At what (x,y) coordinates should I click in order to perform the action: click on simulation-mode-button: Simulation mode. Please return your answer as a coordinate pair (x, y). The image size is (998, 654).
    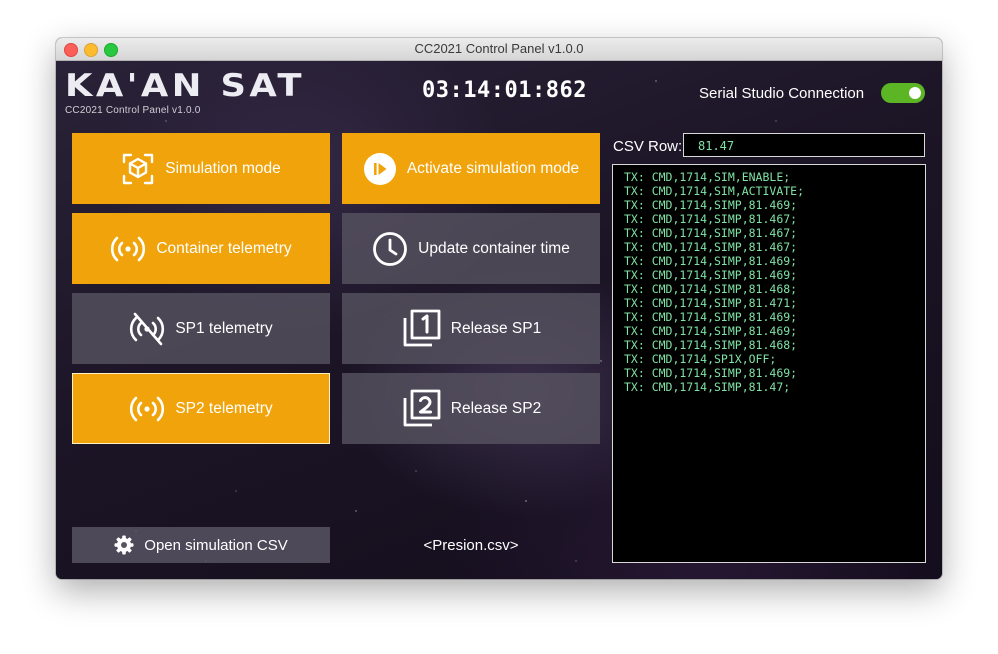
    Looking at the image, I should click on (201, 168).